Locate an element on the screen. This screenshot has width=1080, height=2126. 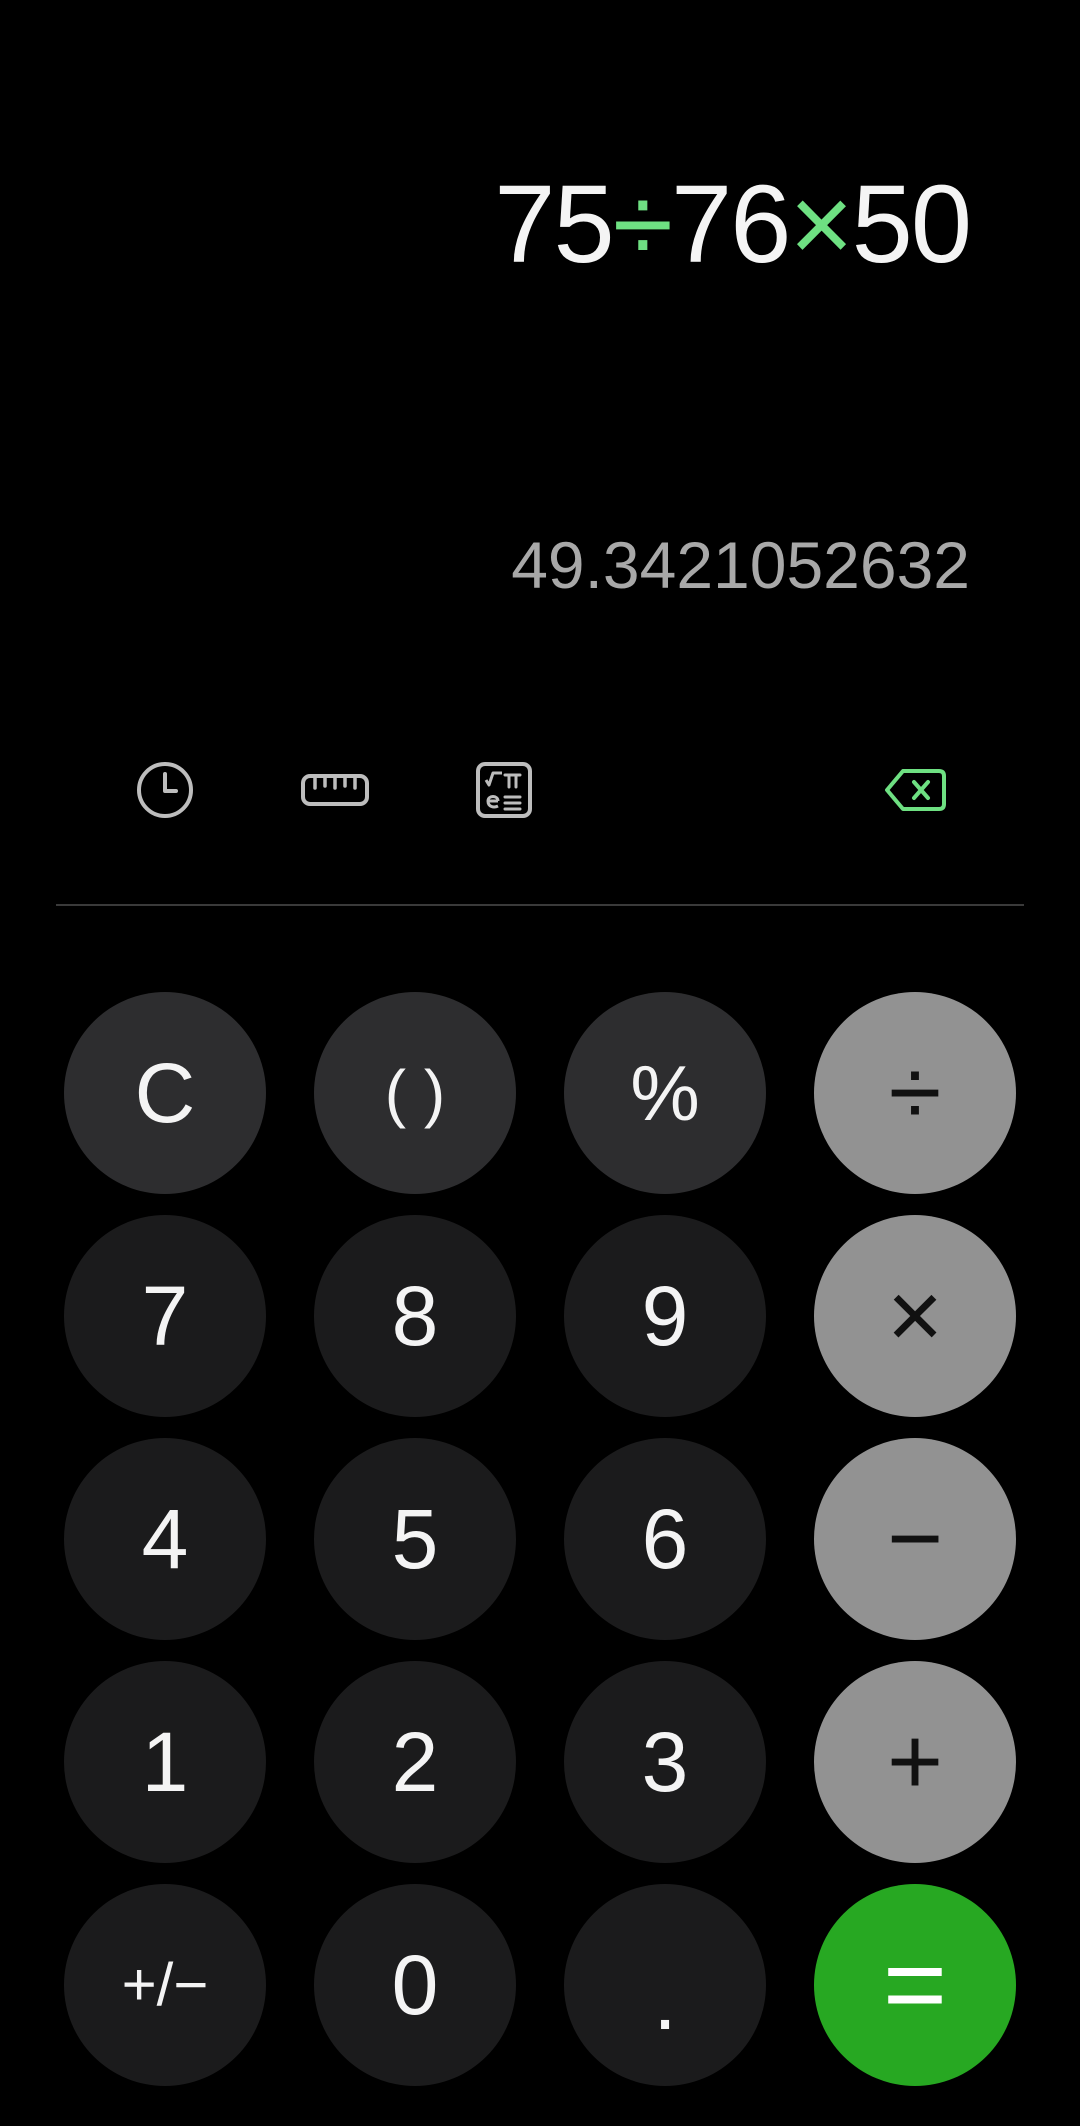
decimal-button: . is located at coordinates (665, 1985).